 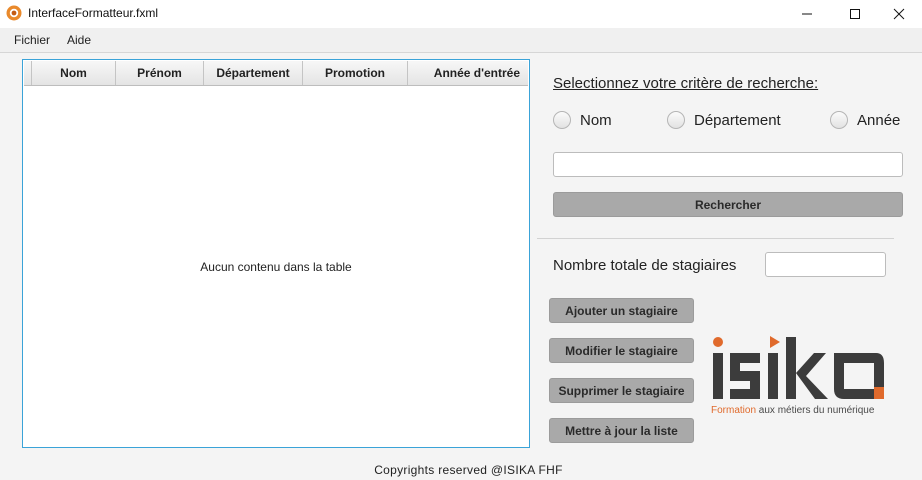 What do you see at coordinates (686, 83) in the screenshot?
I see `search-criteria-title: Selectionnez votre critère de recherche:` at bounding box center [686, 83].